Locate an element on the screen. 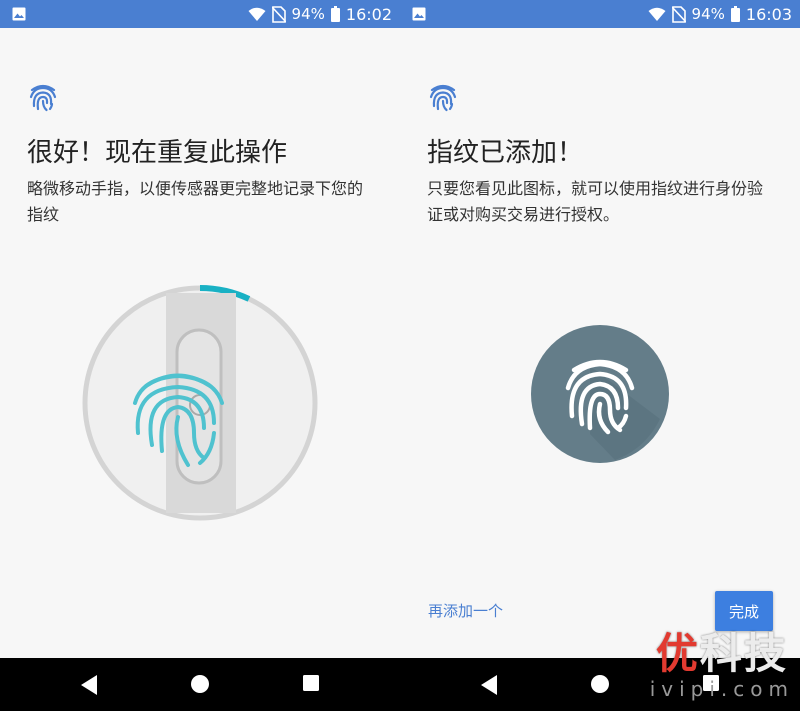  page-subtitle: 略微移动手指，以便传感器更完整地记录下您的指纹 is located at coordinates (195, 201).